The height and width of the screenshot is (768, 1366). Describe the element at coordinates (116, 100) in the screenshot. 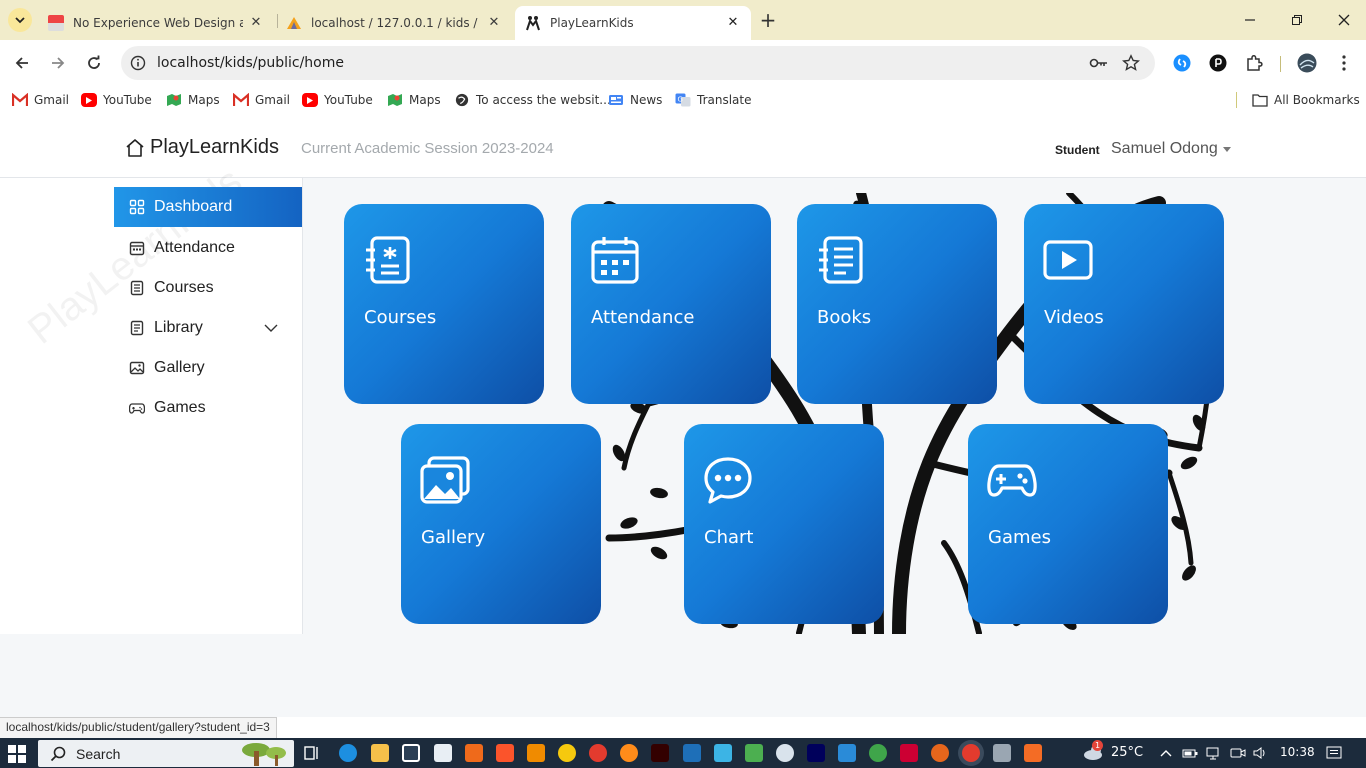

I see `bookmark-youtube: YouTube` at that location.